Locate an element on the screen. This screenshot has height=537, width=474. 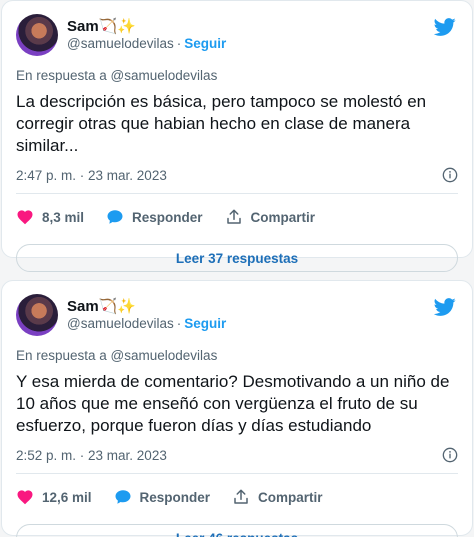
like-count: 12,6 mil is located at coordinates (67, 497).